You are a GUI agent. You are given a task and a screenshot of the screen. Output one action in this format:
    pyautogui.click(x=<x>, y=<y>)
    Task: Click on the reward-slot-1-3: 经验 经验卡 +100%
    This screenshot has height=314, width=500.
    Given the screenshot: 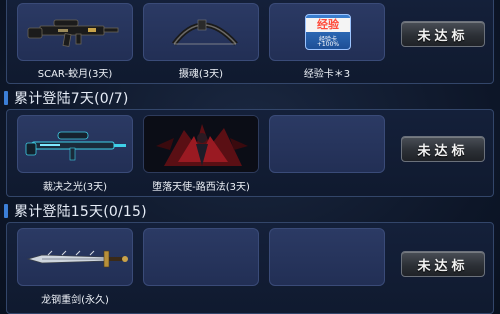 What is the action you would take?
    pyautogui.click(x=327, y=32)
    